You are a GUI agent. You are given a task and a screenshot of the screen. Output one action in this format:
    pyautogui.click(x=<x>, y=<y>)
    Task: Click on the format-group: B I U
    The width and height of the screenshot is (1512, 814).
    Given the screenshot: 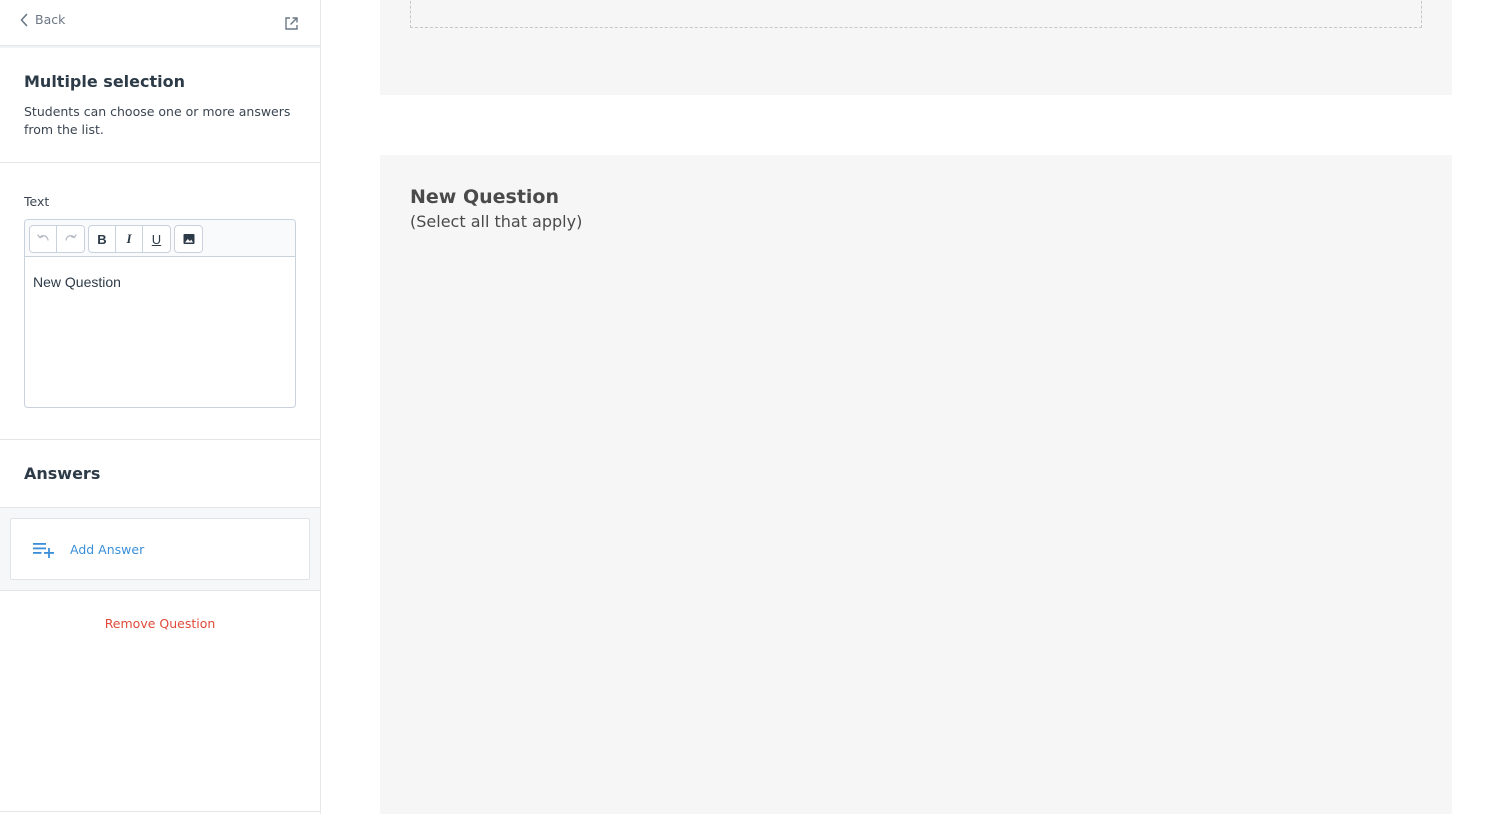 What is the action you would take?
    pyautogui.click(x=129, y=239)
    